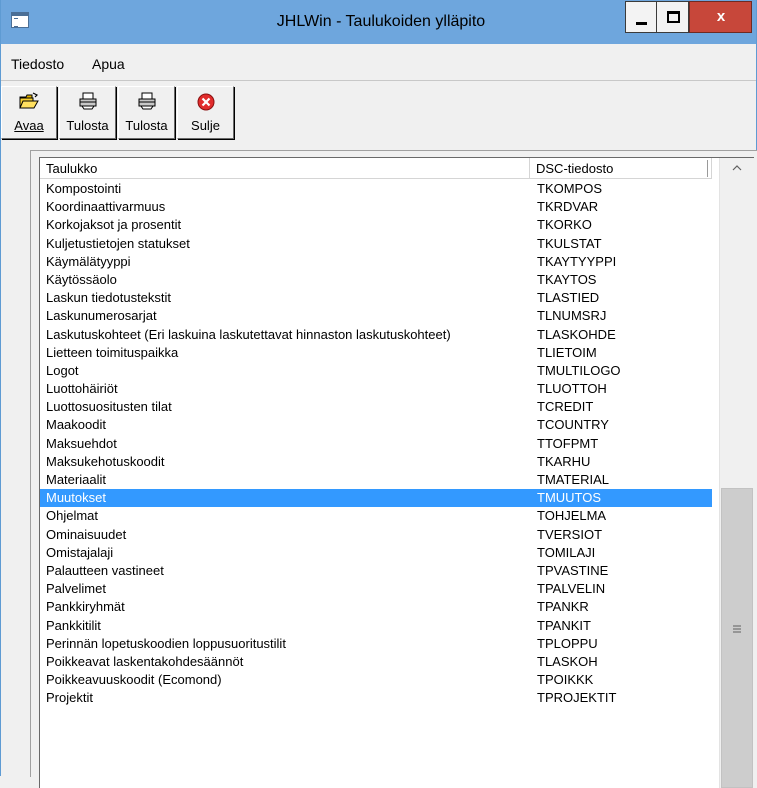  Describe the element at coordinates (376, 626) in the screenshot. I see `table-row: Pankkitilit TPANKIT` at that location.